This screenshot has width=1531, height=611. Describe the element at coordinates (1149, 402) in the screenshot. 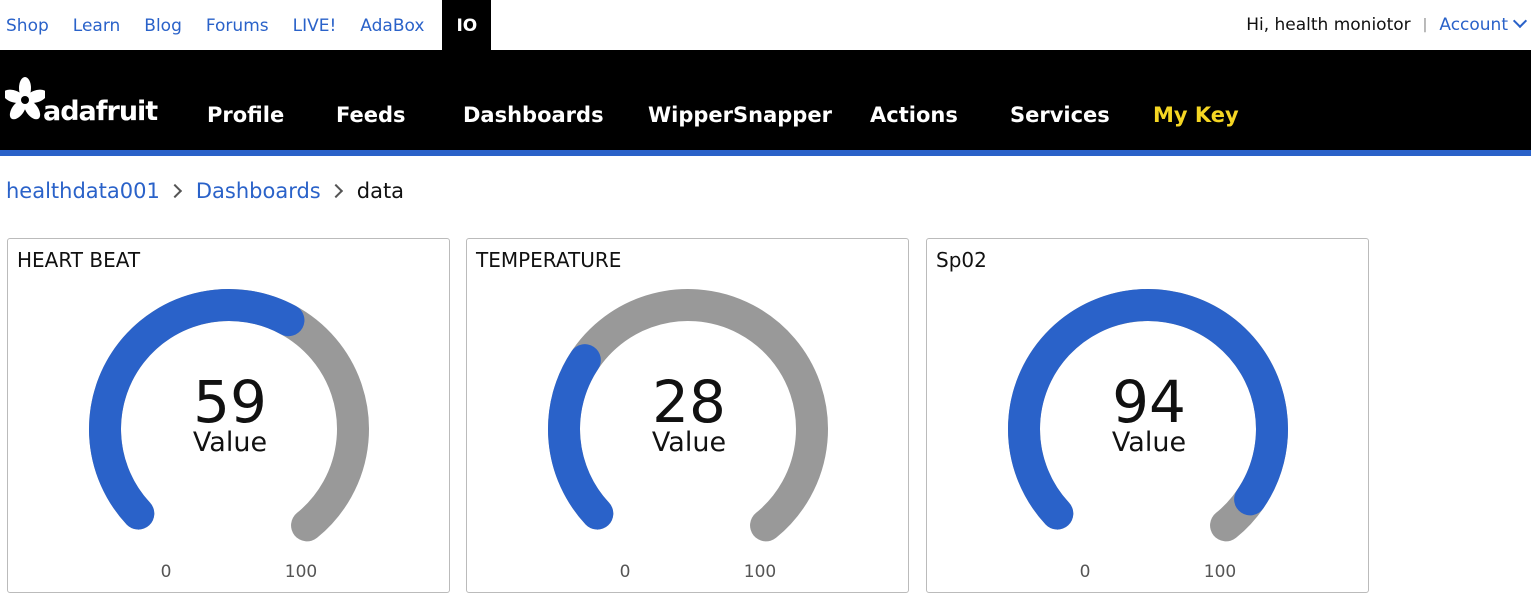

I see `gauge-value: 94` at that location.